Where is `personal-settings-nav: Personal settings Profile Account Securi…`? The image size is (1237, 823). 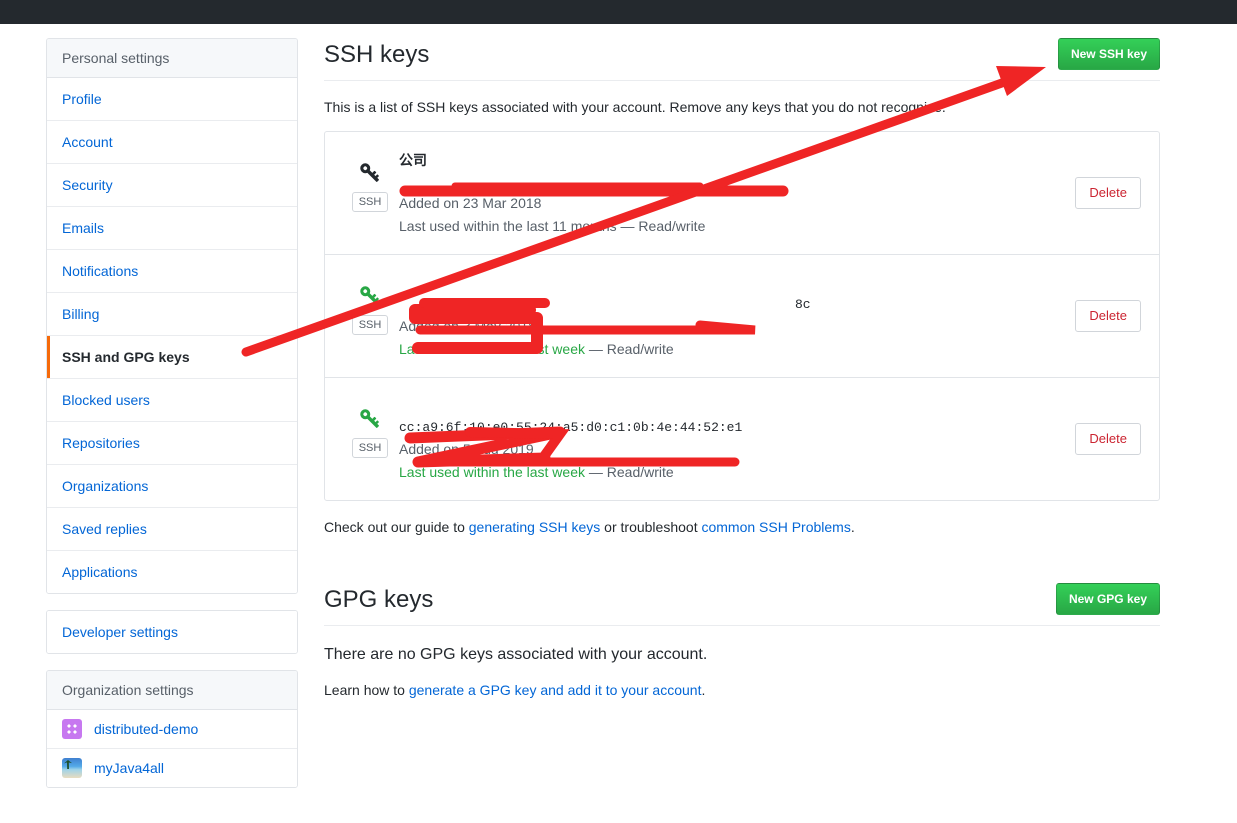 personal-settings-nav: Personal settings Profile Account Securi… is located at coordinates (172, 316).